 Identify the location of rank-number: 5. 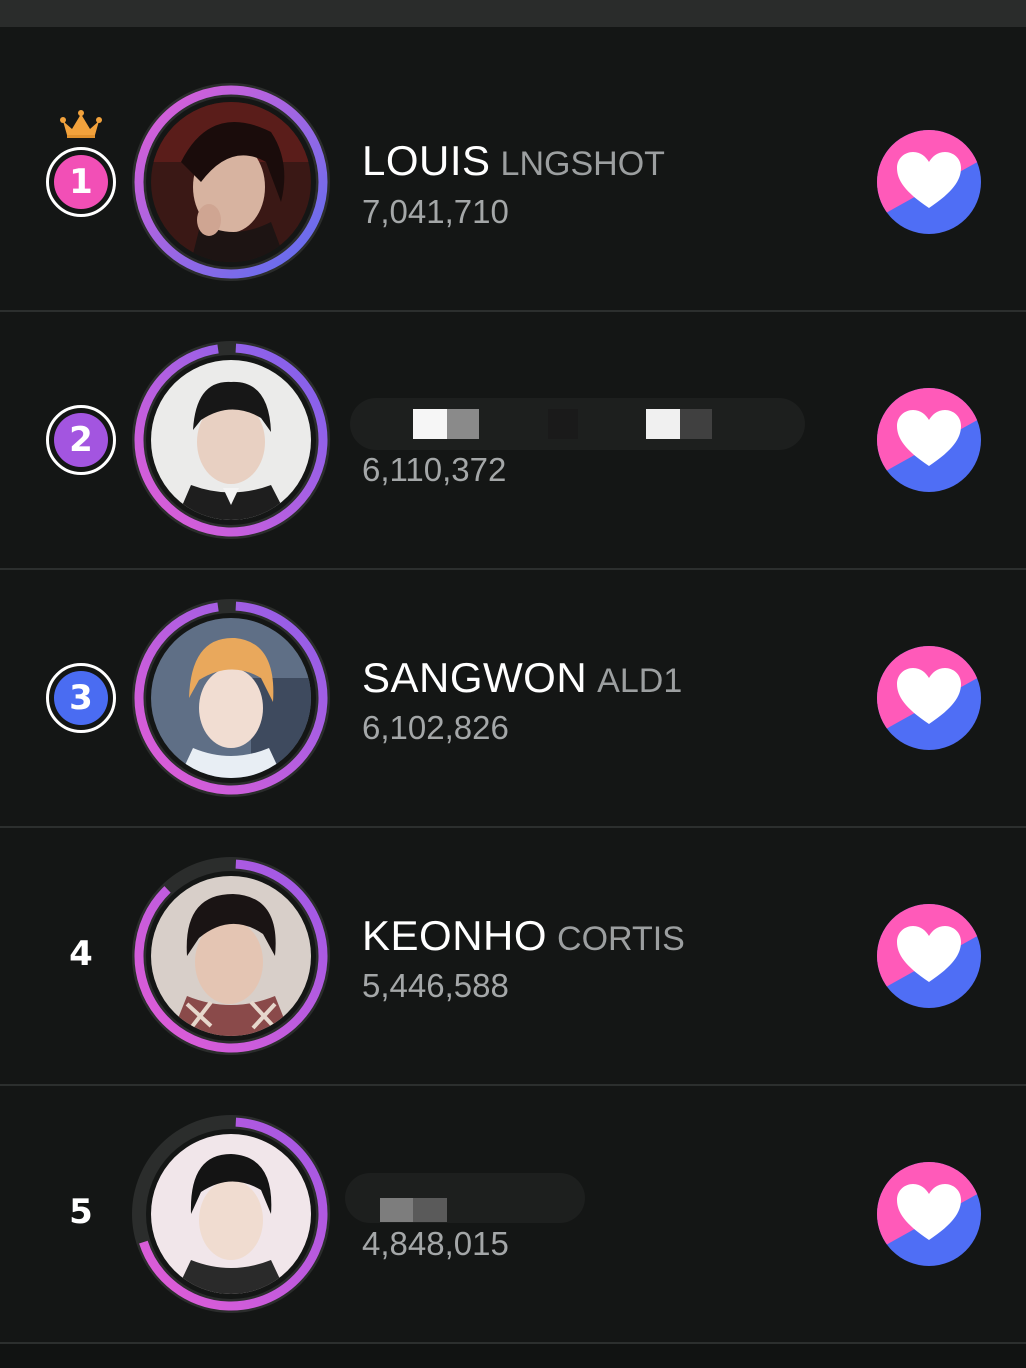
(81, 1212).